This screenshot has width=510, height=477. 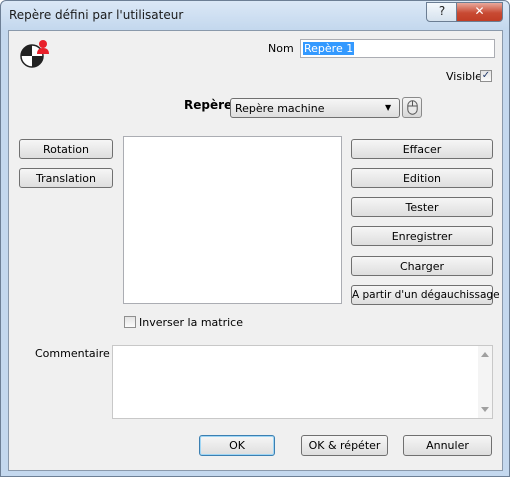 I want to click on mouse-icon, so click(x=412, y=107).